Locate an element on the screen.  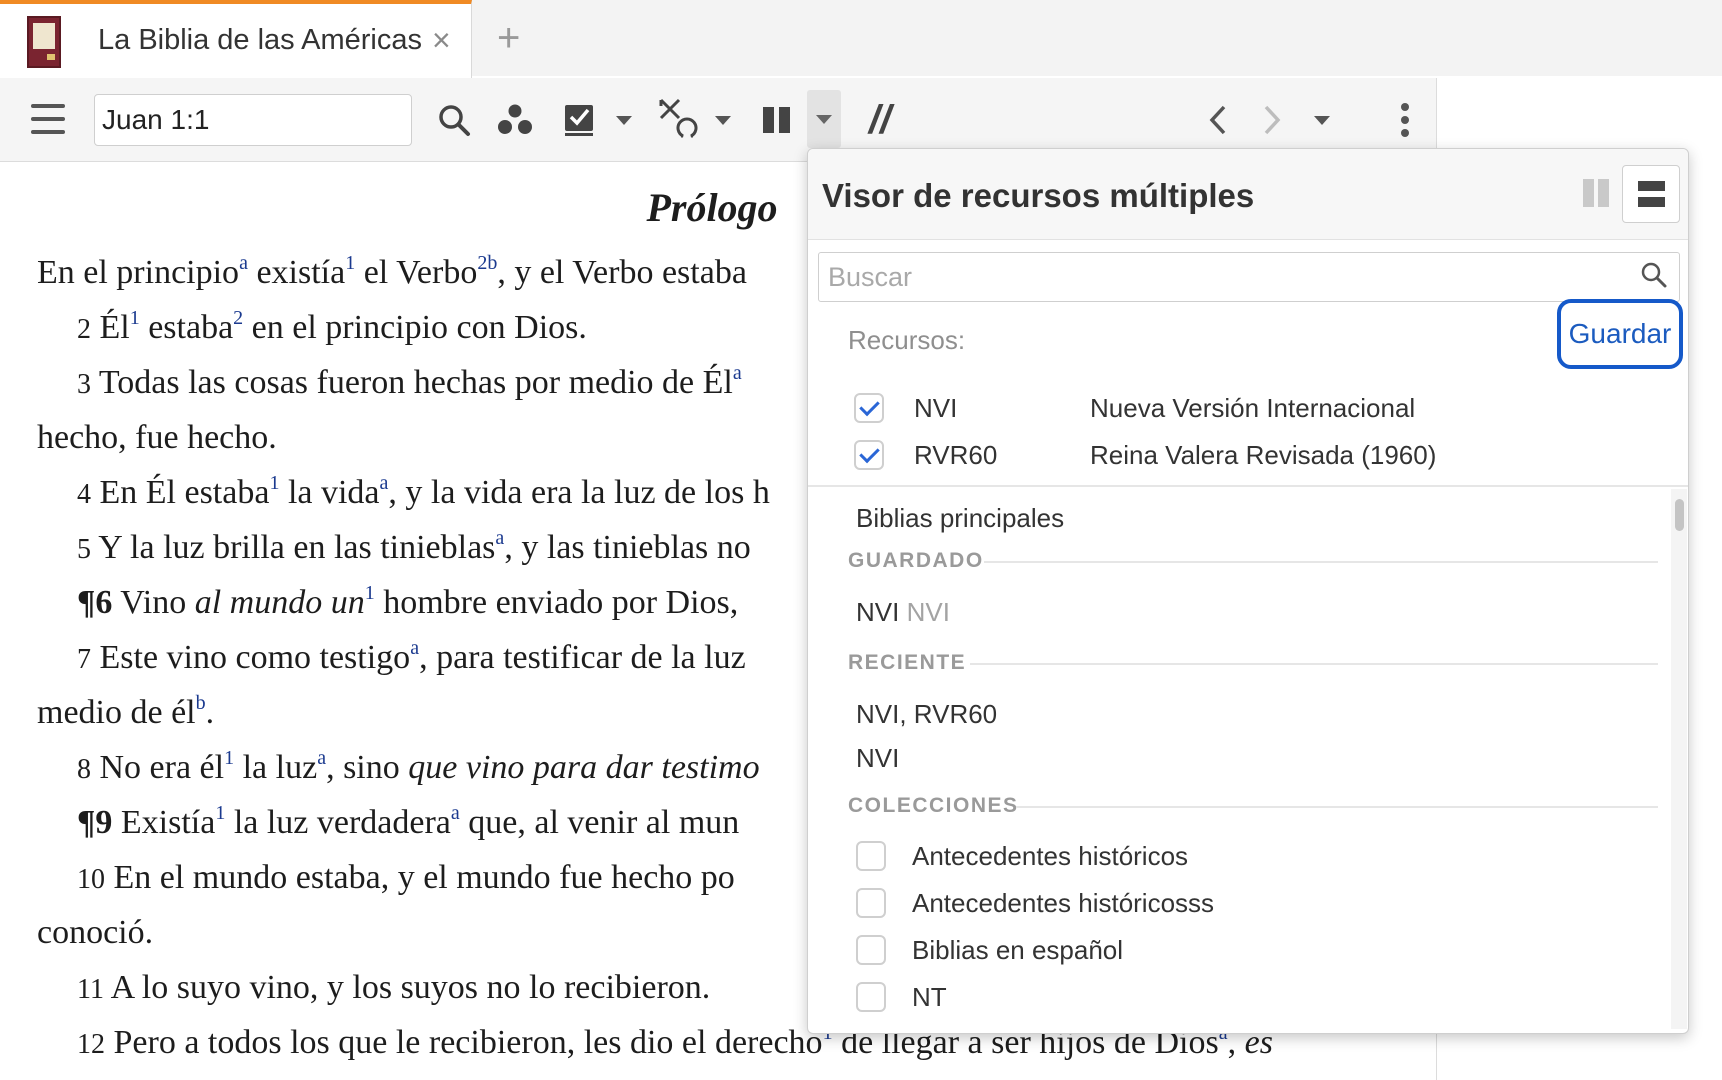
verse-text: hecho, fue hecho. is located at coordinates (157, 437).